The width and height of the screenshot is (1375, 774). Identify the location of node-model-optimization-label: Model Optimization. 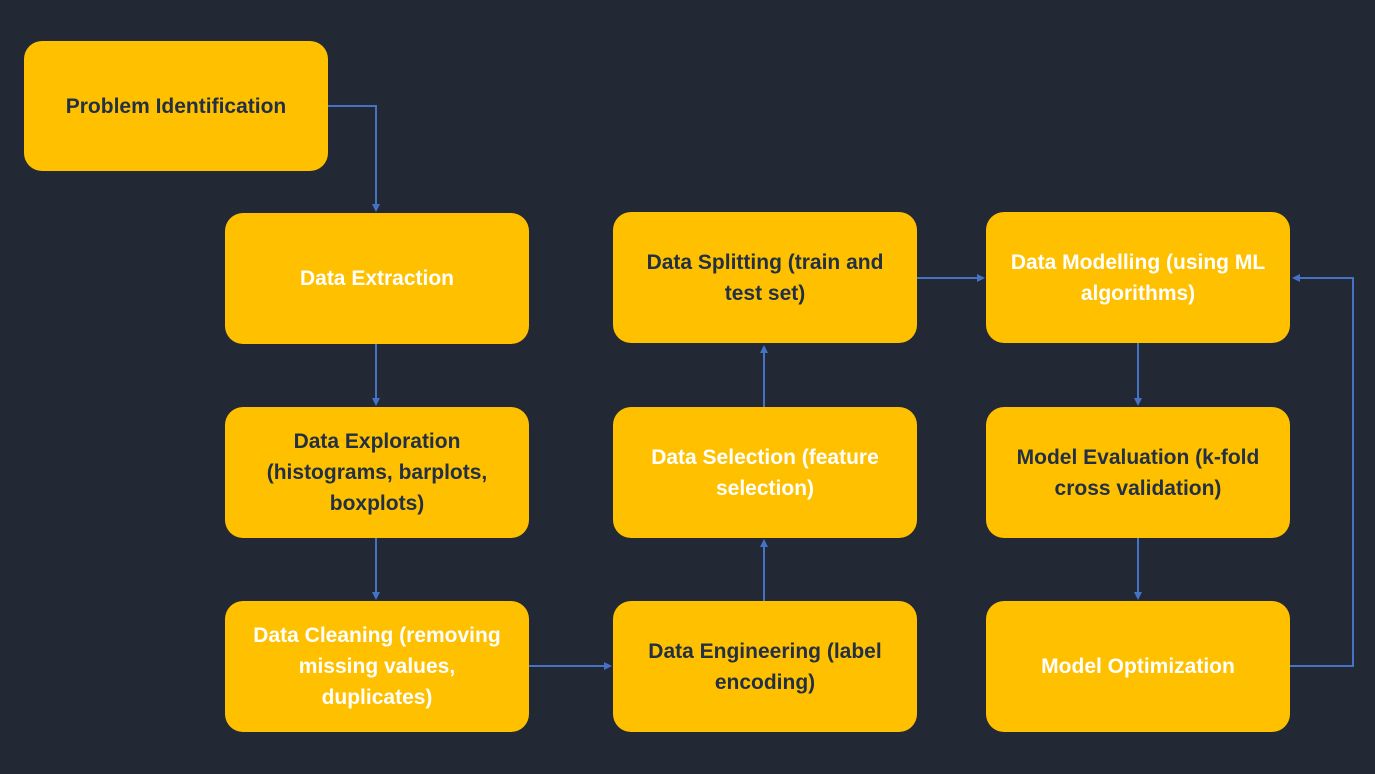
(1138, 666).